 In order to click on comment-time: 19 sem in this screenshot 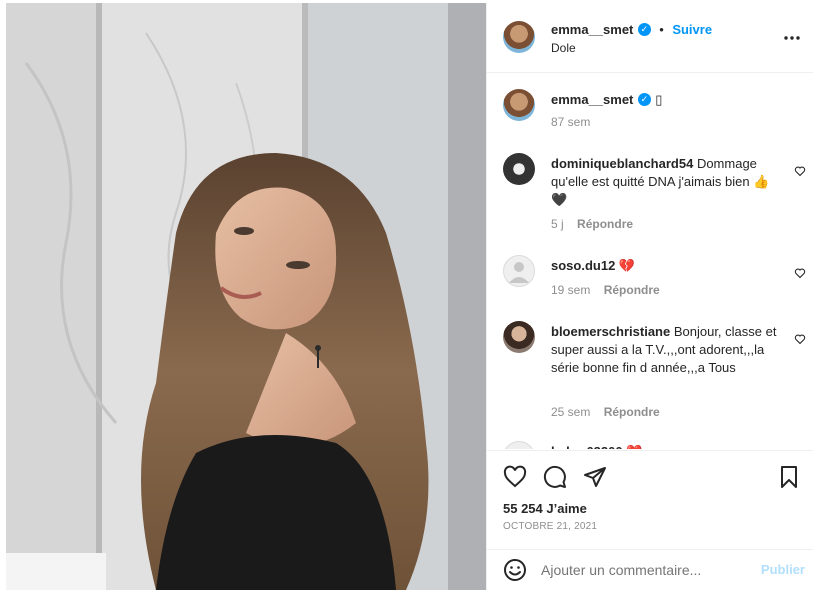, I will do `click(571, 290)`.